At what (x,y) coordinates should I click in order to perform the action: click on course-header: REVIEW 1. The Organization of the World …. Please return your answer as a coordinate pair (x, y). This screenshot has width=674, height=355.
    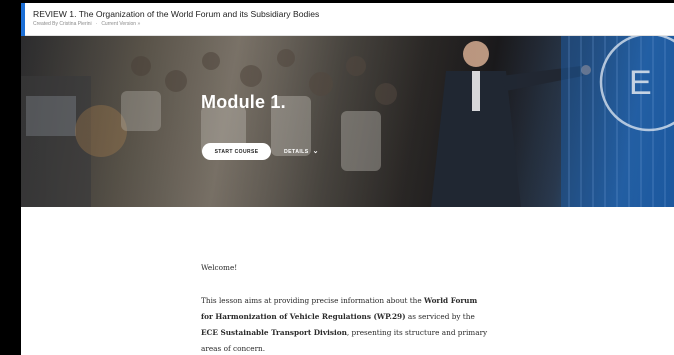
    Looking at the image, I should click on (347, 19).